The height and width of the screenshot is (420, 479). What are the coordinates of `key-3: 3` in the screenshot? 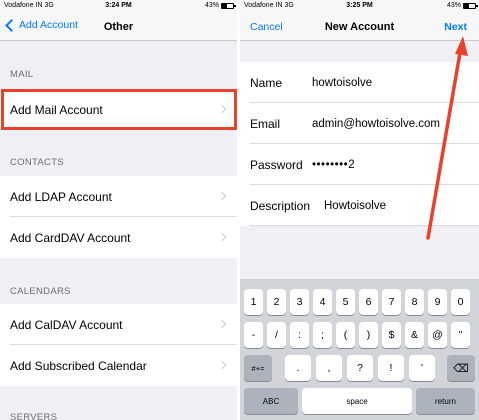 It's located at (299, 302).